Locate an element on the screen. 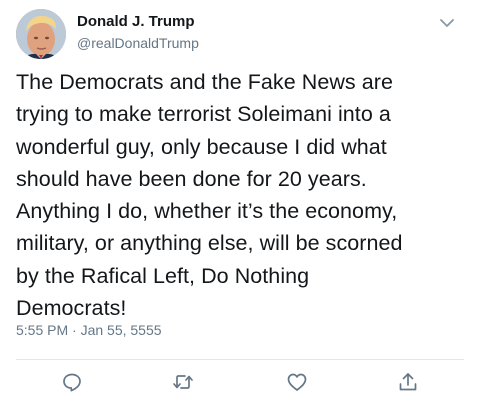 The height and width of the screenshot is (410, 480). avatar is located at coordinates (41, 34).